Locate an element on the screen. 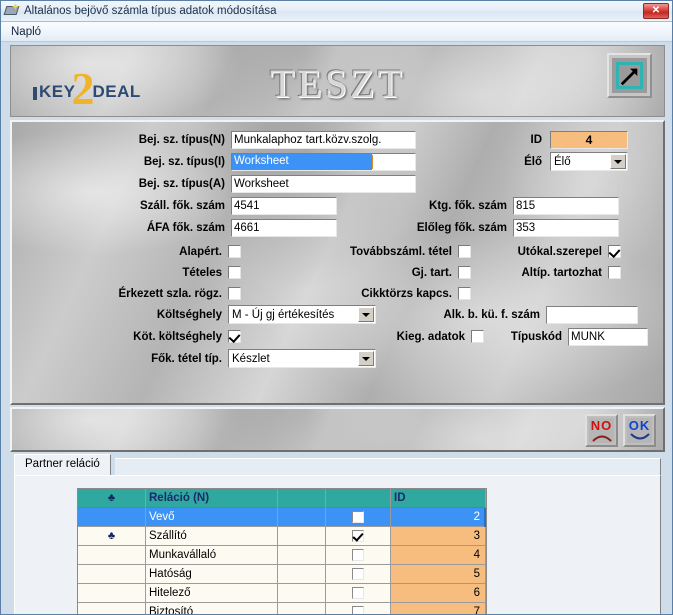  tab-strip-filler is located at coordinates (388, 467).